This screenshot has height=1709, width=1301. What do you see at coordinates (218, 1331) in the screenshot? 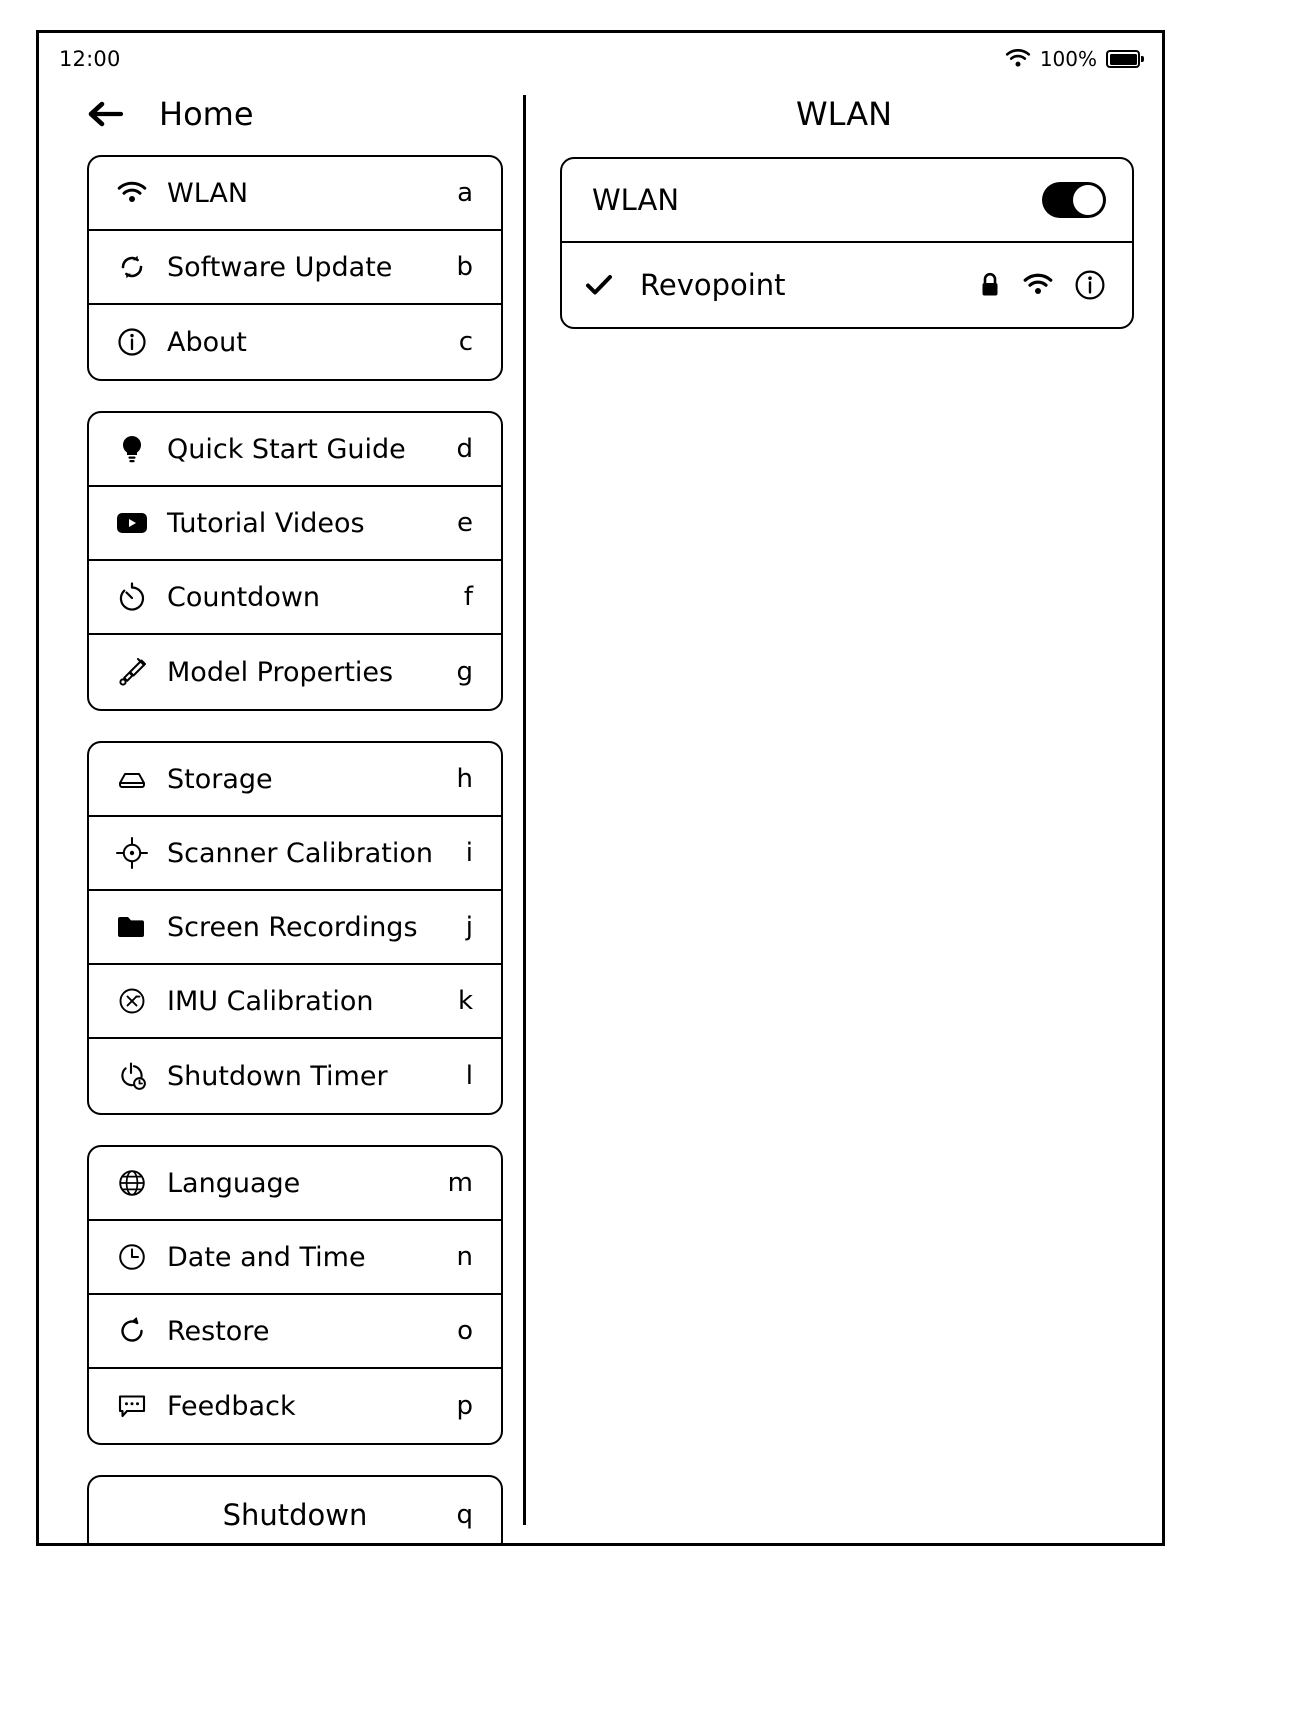
I see `sidebar-item-label: Restore` at bounding box center [218, 1331].